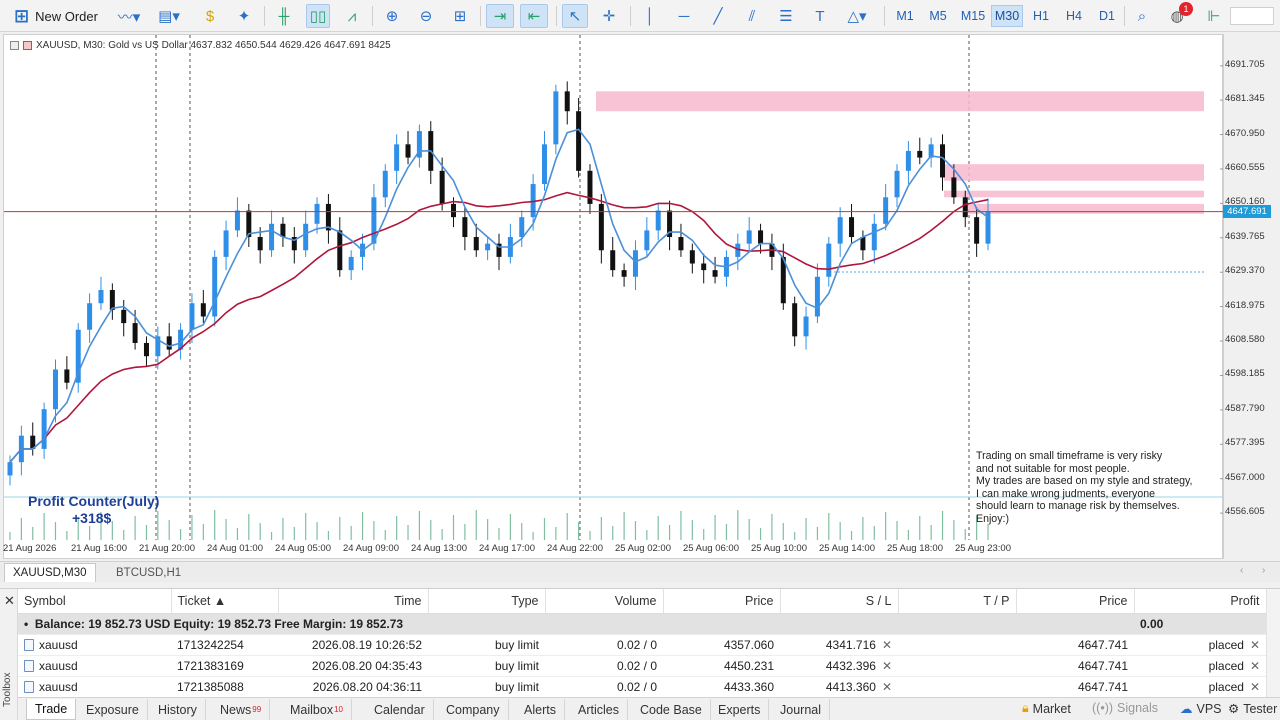 The width and height of the screenshot is (1280, 720). Describe the element at coordinates (1186, 9) in the screenshot. I see `notification-badge: 1` at that location.